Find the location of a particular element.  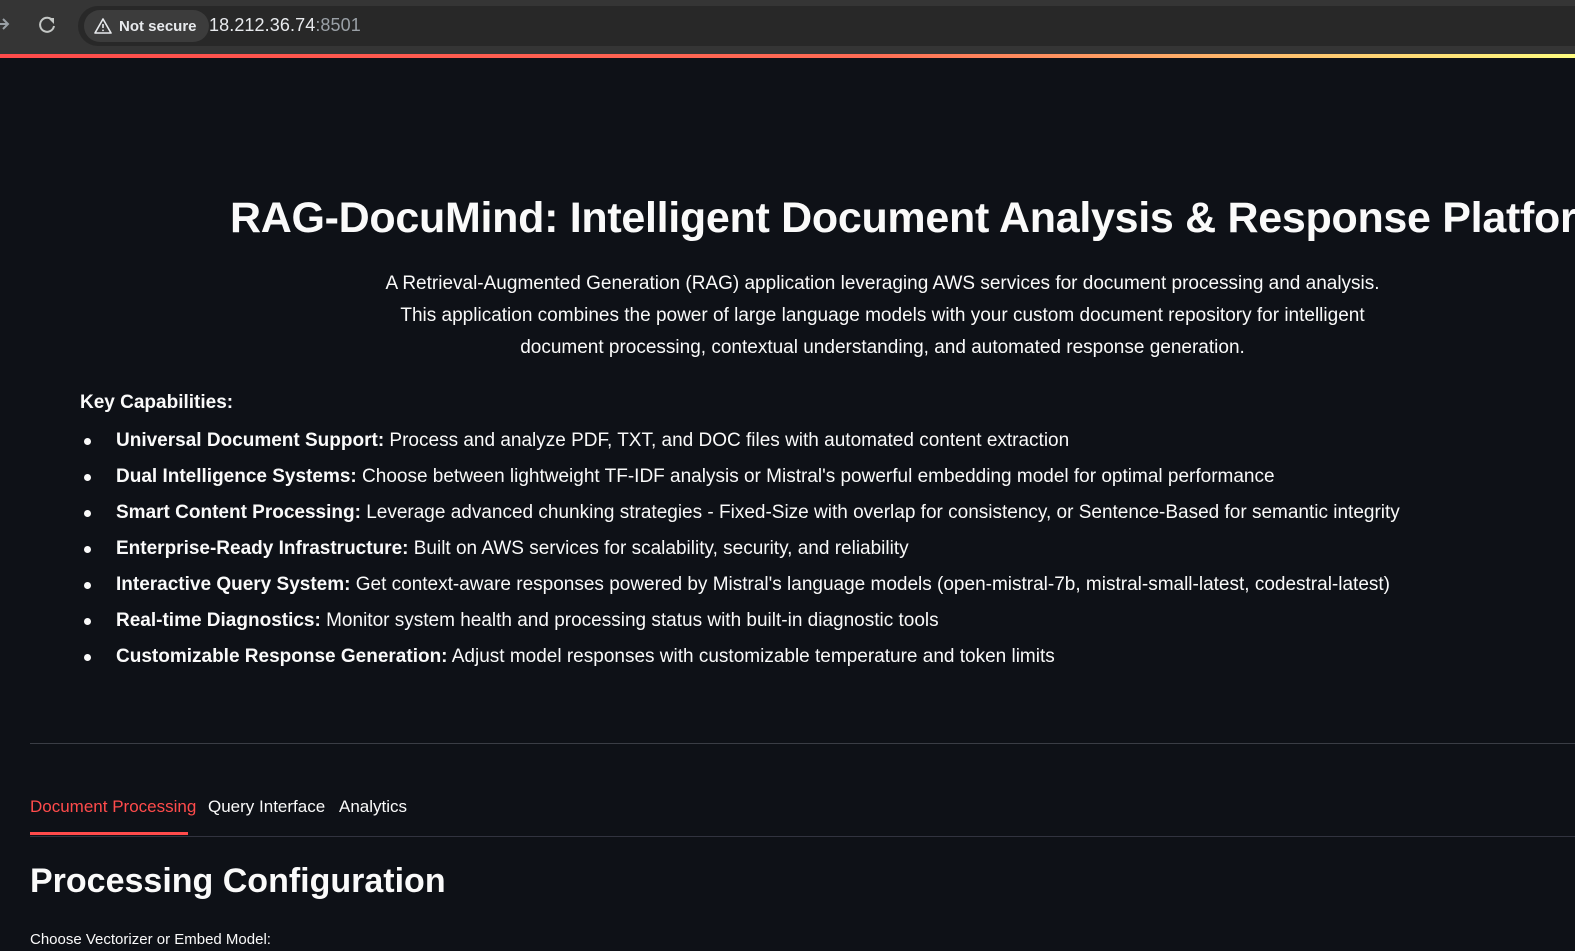

capability-title: Smart Content Processing: is located at coordinates (238, 512).